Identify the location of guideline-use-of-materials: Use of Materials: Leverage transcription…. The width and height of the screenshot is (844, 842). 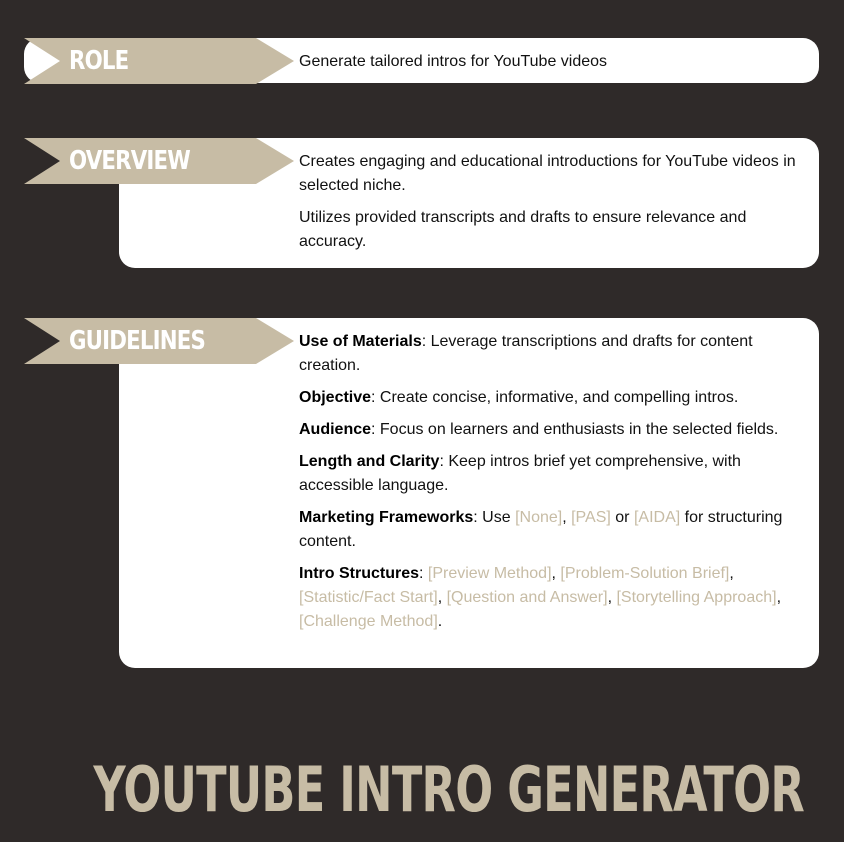
(526, 353).